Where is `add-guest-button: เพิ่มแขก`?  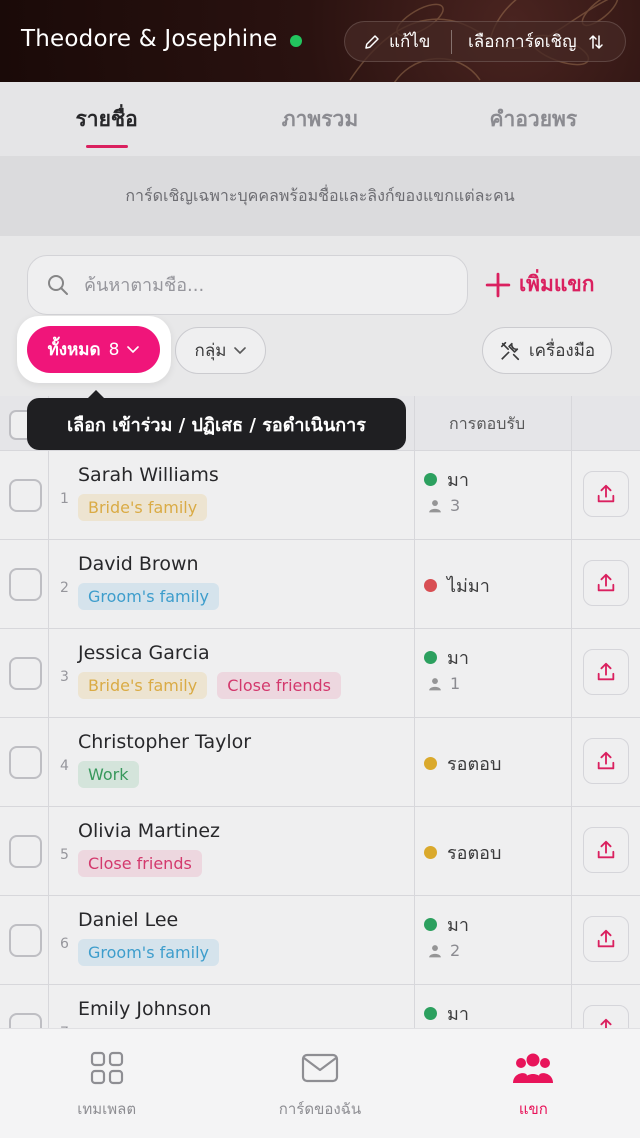
add-guest-button: เพิ่มแขก is located at coordinates (539, 284).